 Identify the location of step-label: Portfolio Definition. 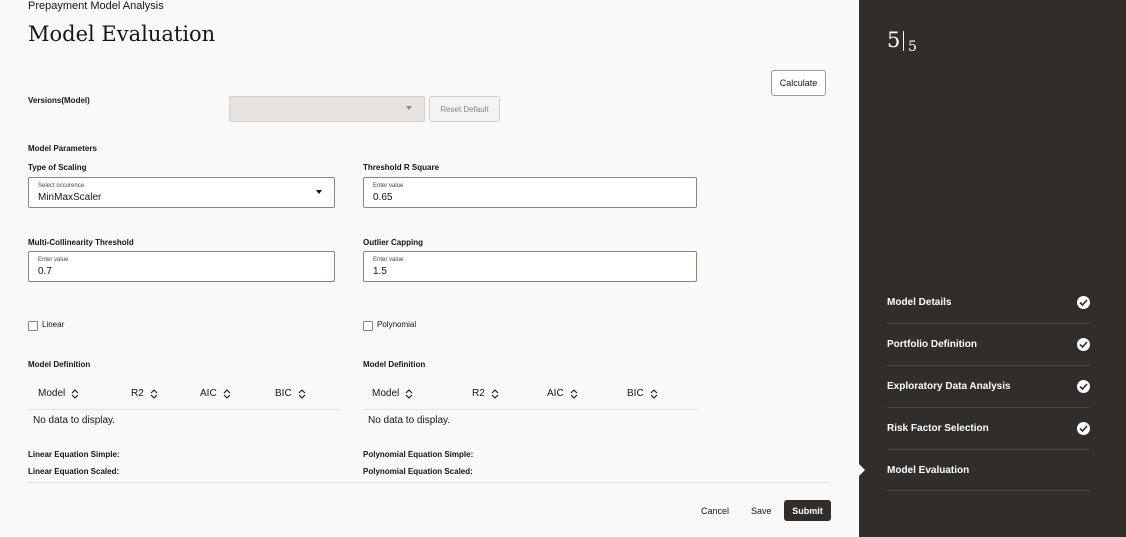
(932, 344).